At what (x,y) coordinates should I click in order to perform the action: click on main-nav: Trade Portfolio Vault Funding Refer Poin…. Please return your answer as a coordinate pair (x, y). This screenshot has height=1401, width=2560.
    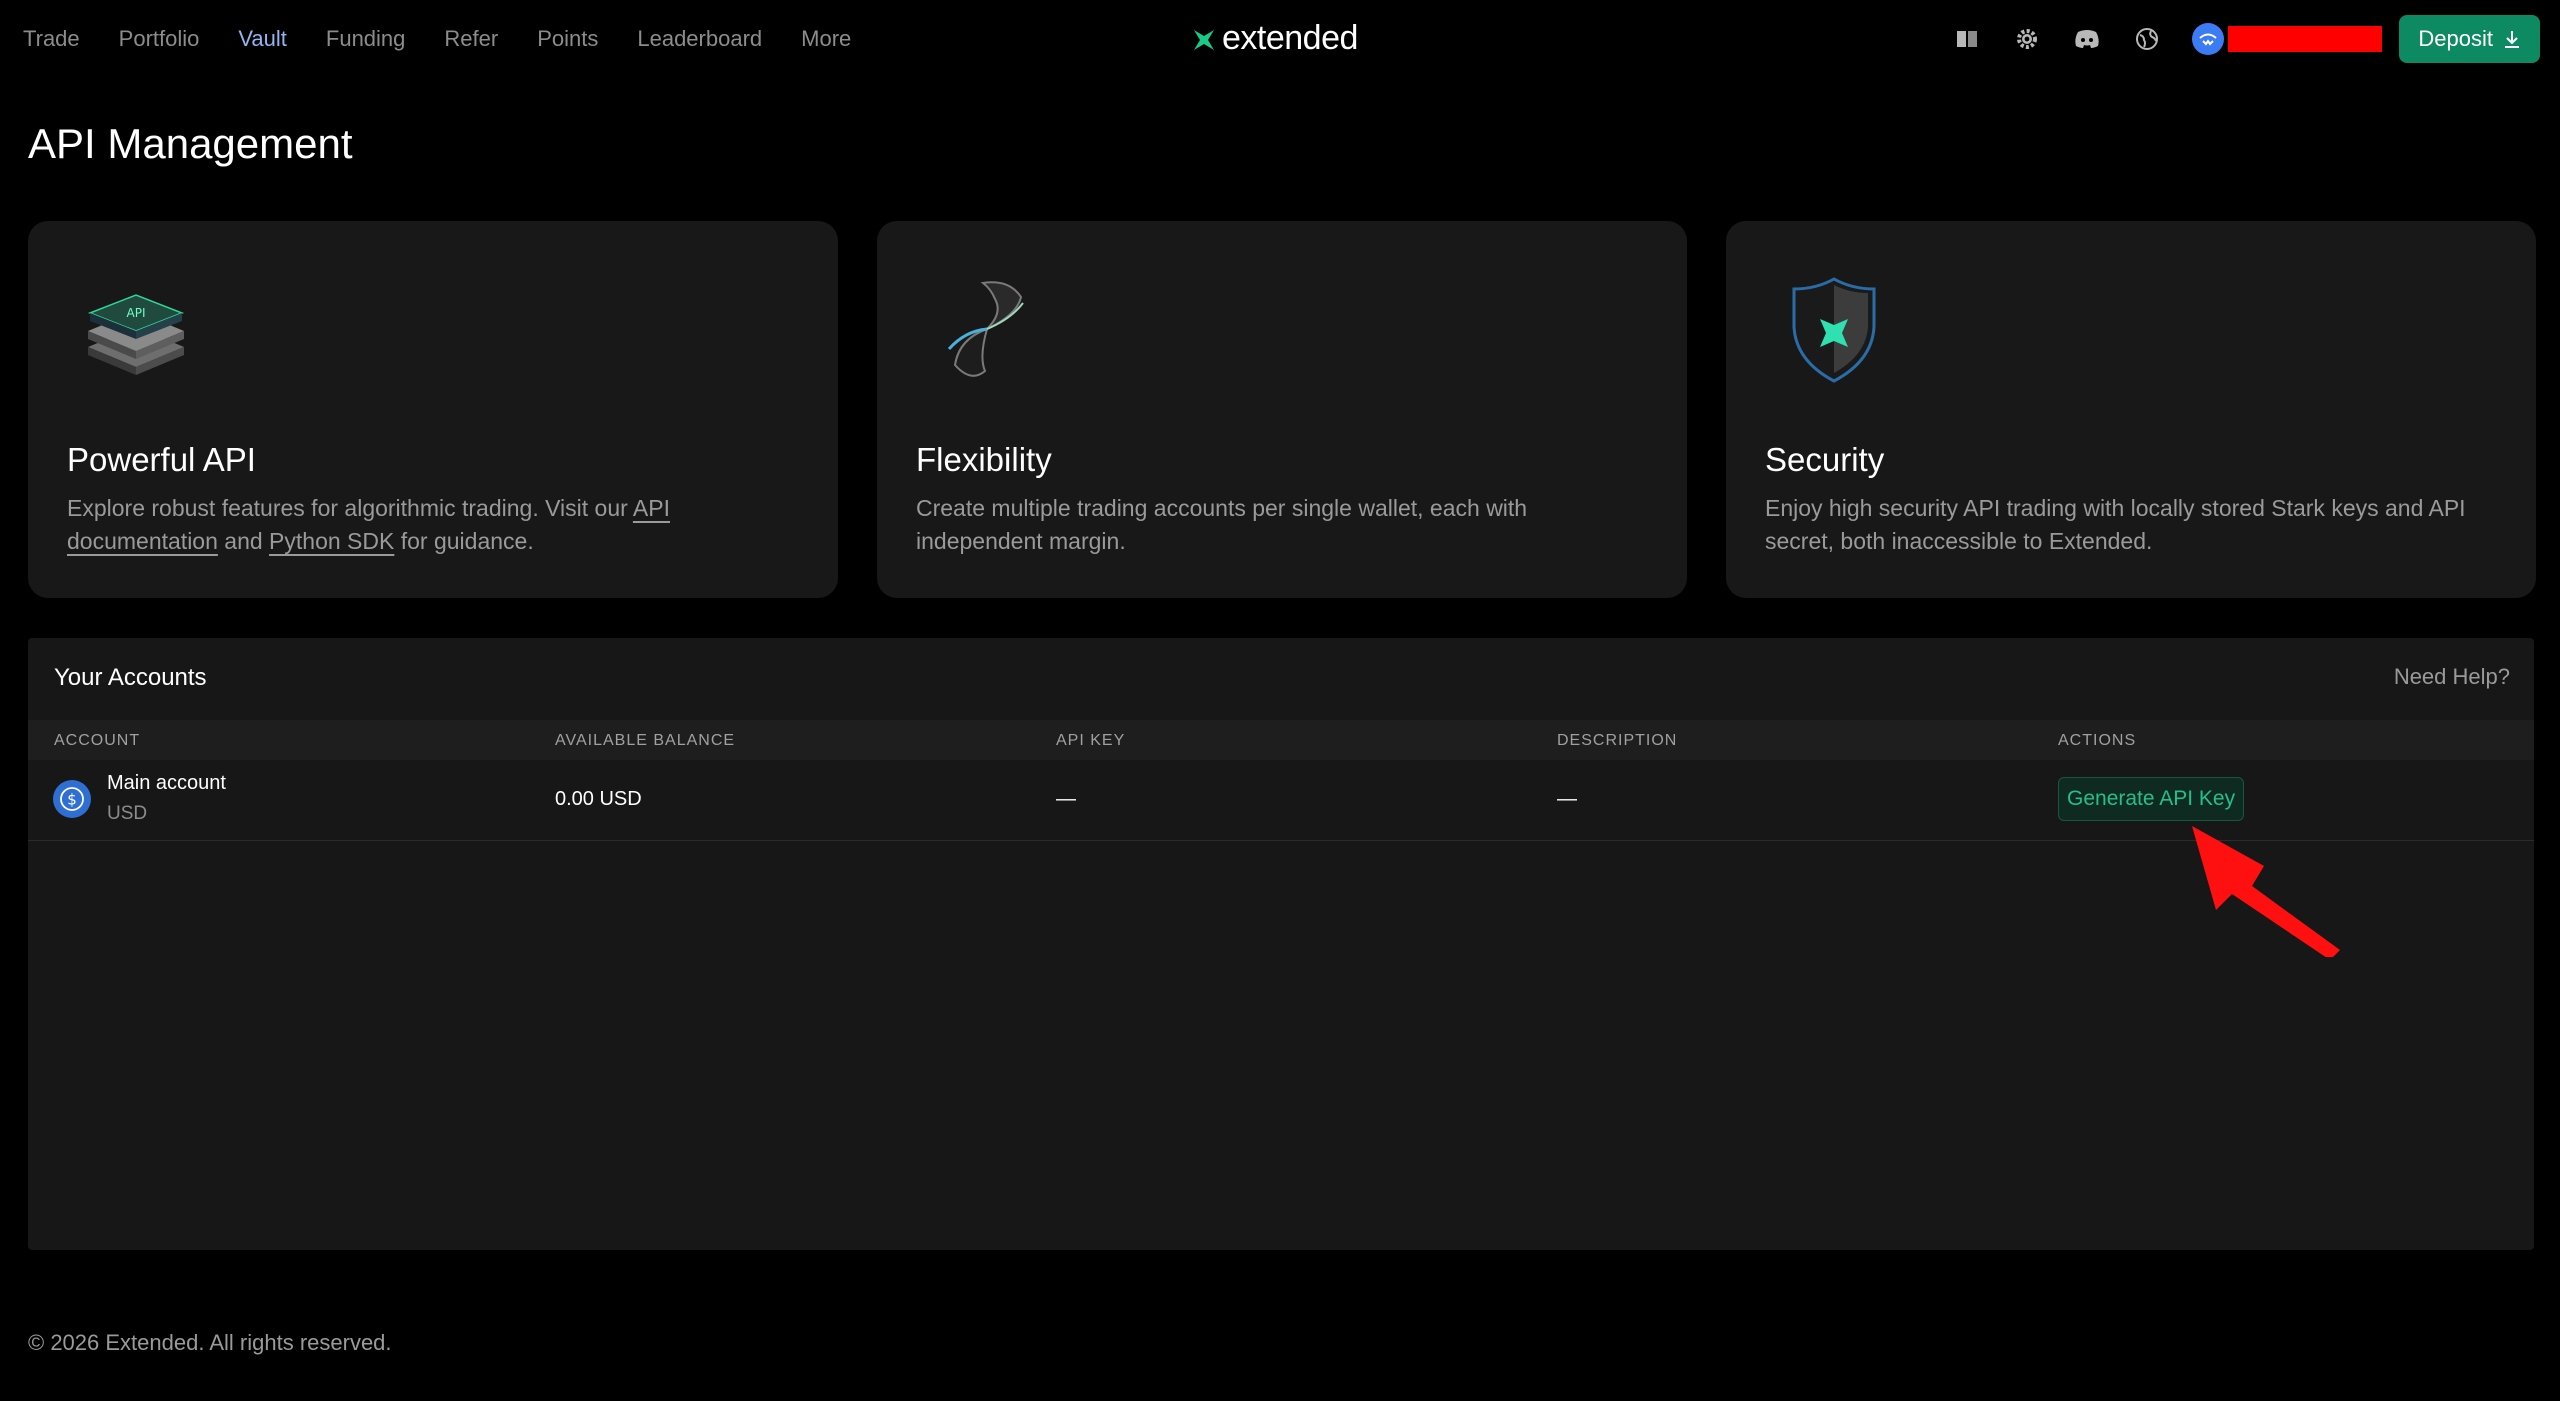
    Looking at the image, I should click on (456, 39).